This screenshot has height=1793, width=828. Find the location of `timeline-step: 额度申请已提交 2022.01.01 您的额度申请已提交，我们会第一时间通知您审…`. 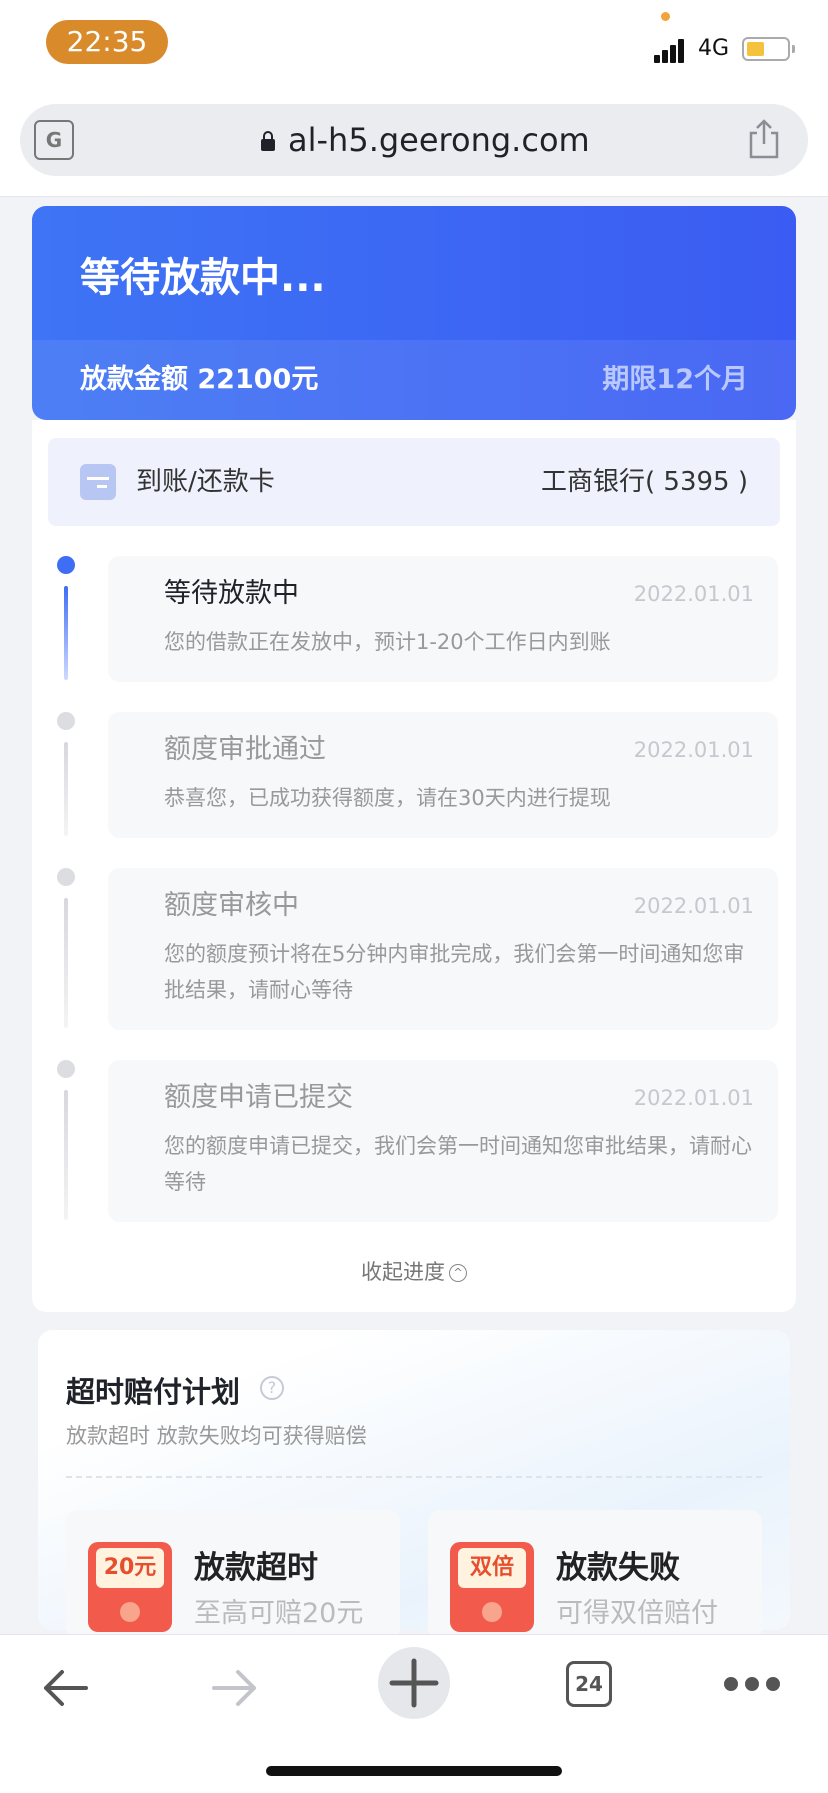

timeline-step: 额度申请已提交 2022.01.01 您的额度申请已提交，我们会第一时间通知您审… is located at coordinates (443, 1141).